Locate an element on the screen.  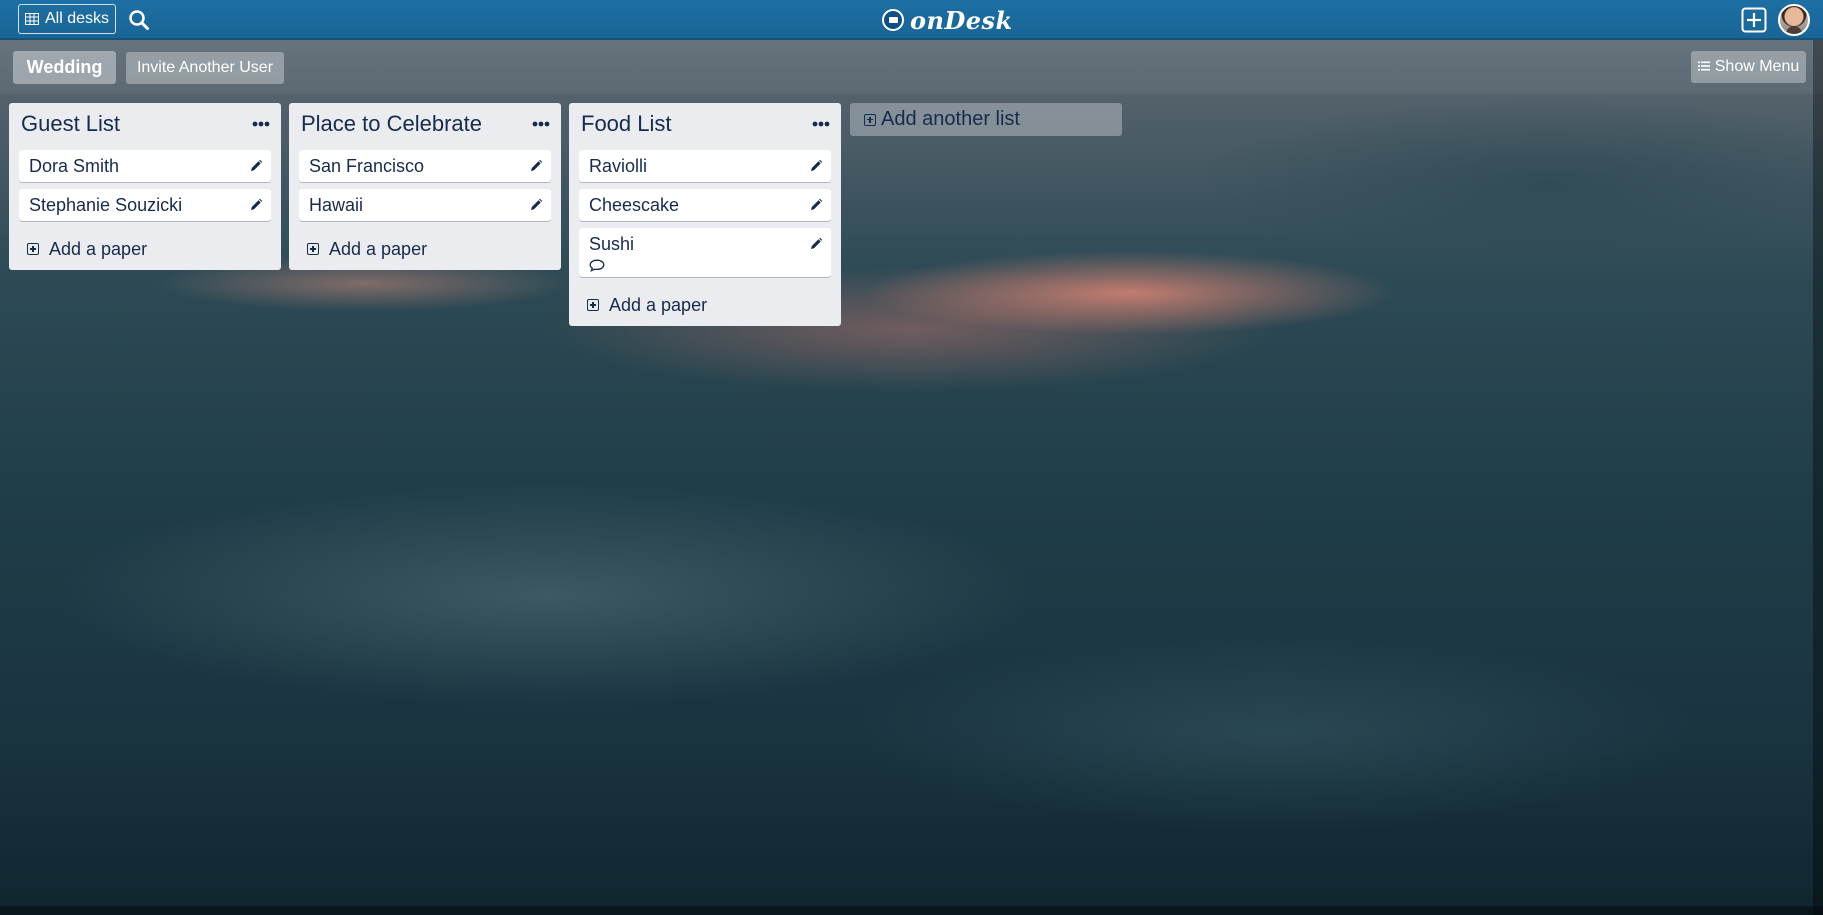
all-desks-button: All desks is located at coordinates (67, 19).